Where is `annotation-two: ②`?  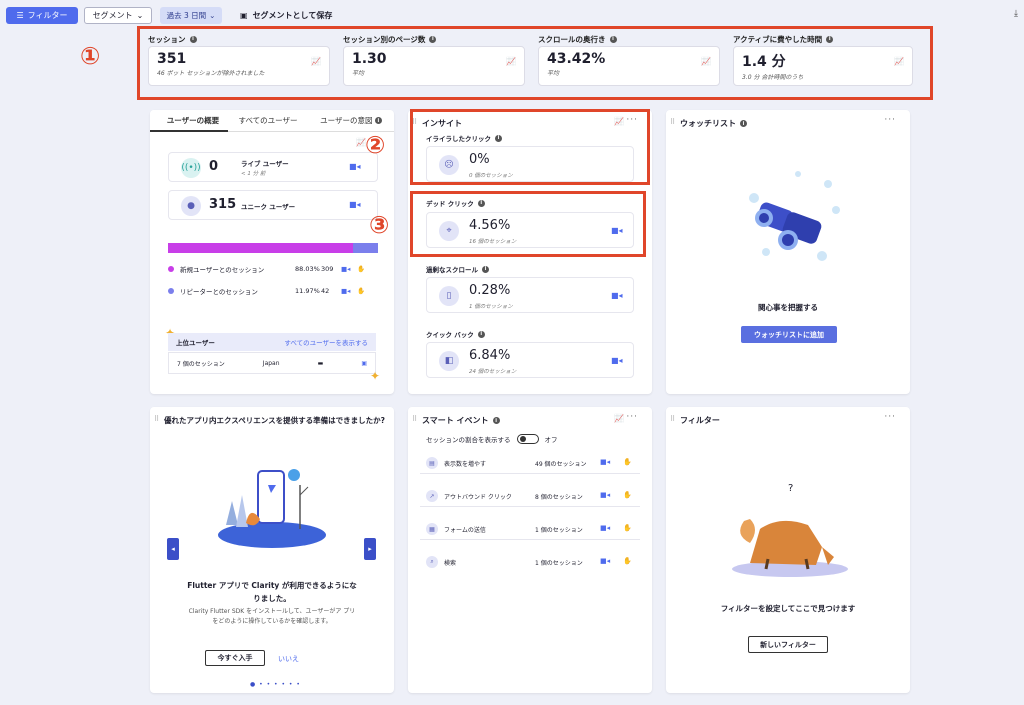 annotation-two: ② is located at coordinates (375, 145).